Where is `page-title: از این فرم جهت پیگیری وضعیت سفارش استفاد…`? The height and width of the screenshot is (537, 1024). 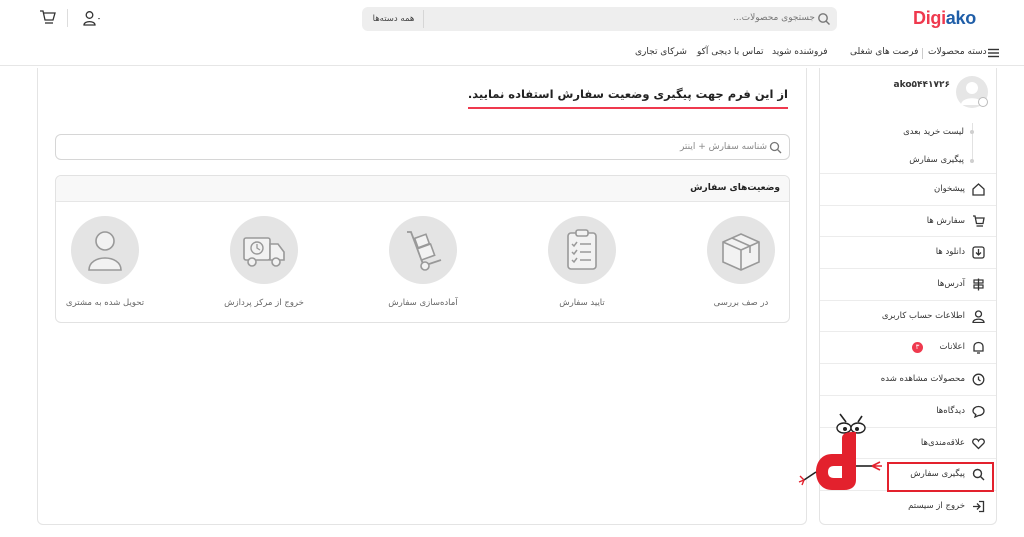 page-title: از این فرم جهت پیگیری وضعیت سفارش استفاد… is located at coordinates (627, 98).